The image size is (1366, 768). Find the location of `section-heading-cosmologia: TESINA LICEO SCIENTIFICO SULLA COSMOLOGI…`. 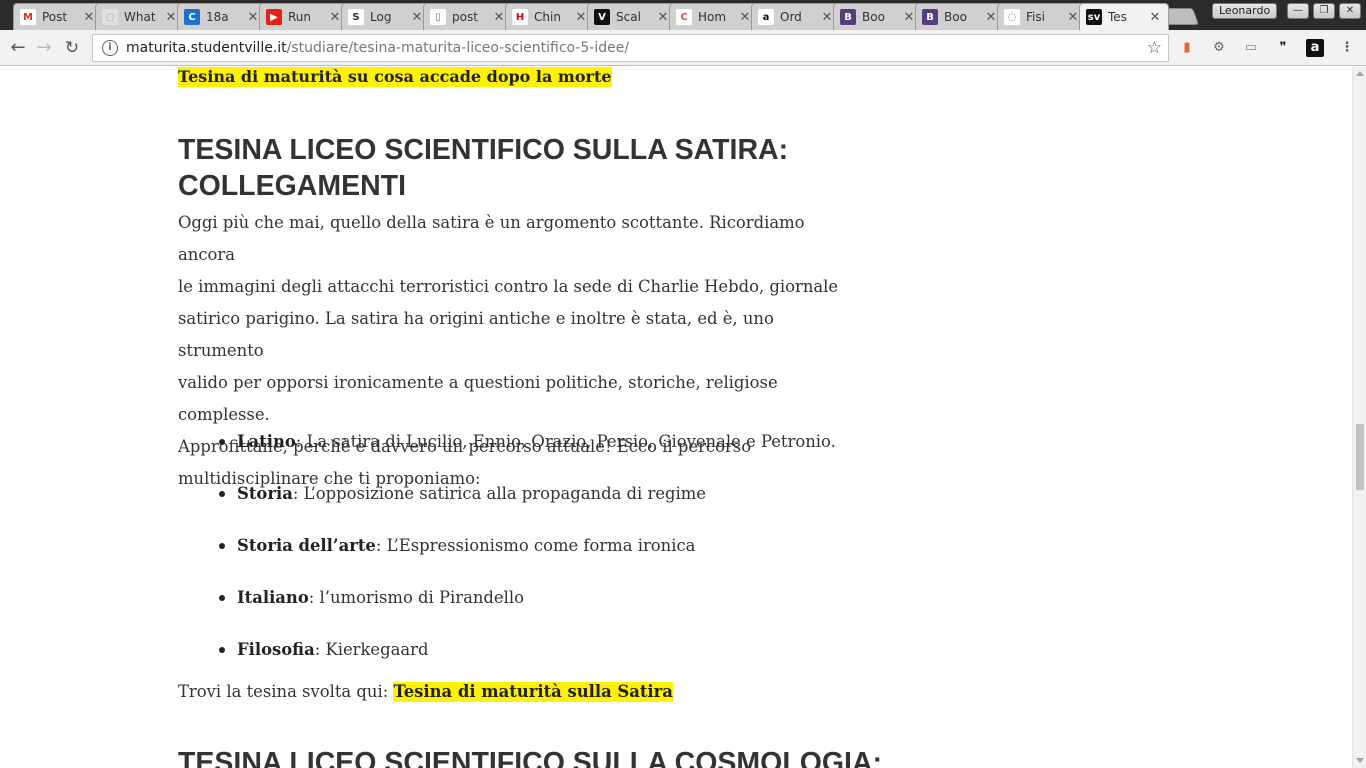

section-heading-cosmologia: TESINA LICEO SCIENTIFICO SULLA COSMOLOGI… is located at coordinates (530, 757).